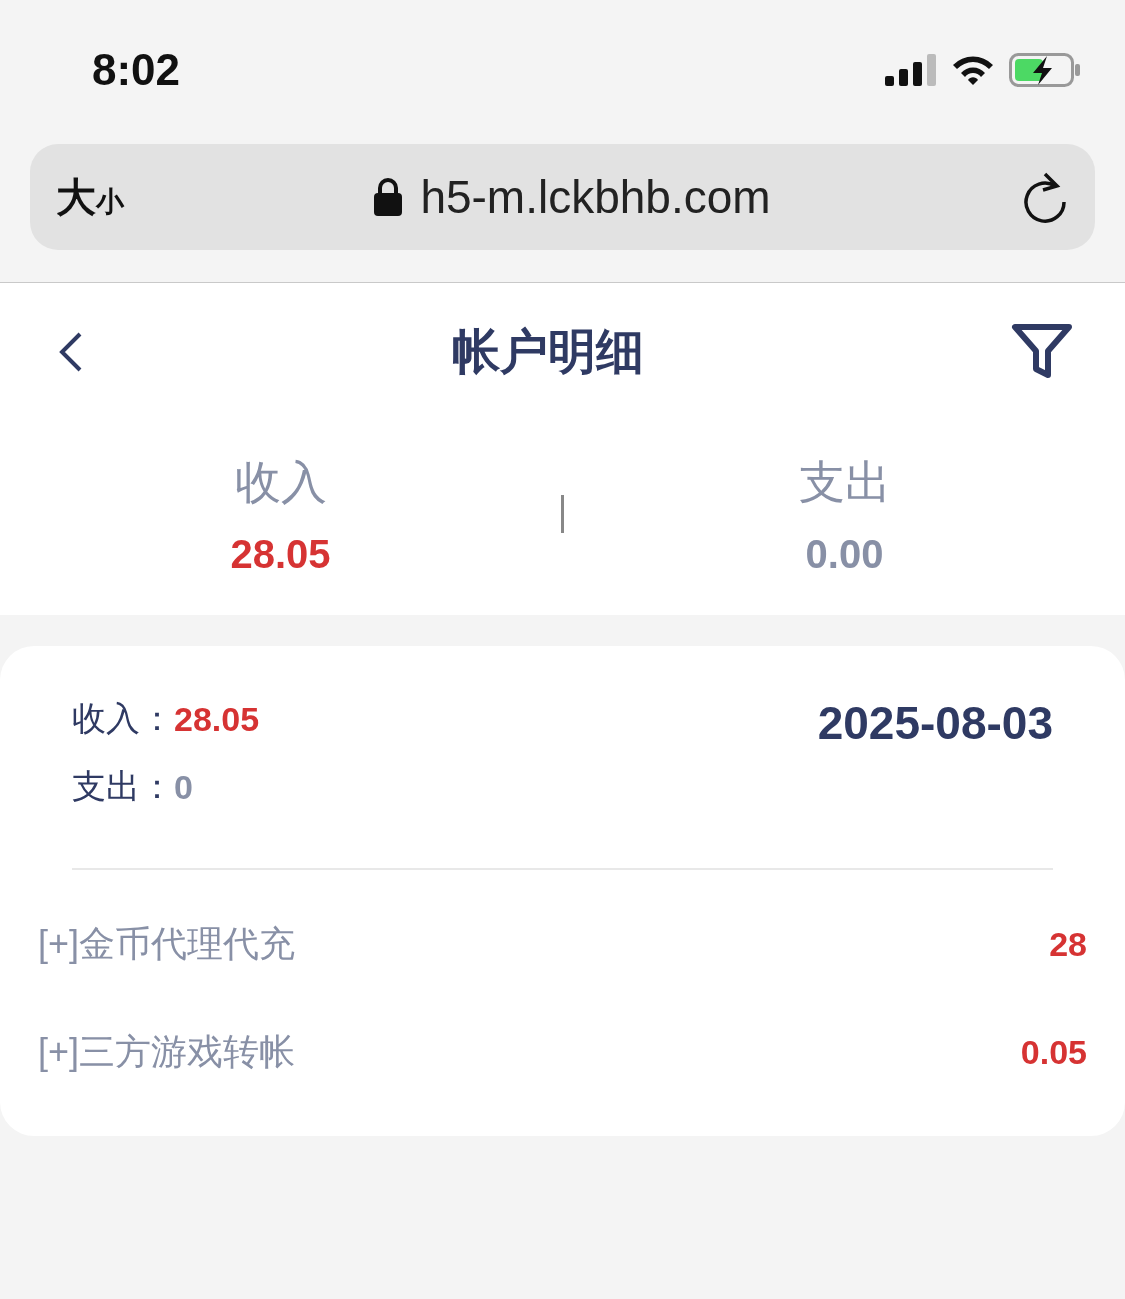 Image resolution: width=1125 pixels, height=1299 pixels. Describe the element at coordinates (547, 352) in the screenshot. I see `page-title: 帐户明细` at that location.